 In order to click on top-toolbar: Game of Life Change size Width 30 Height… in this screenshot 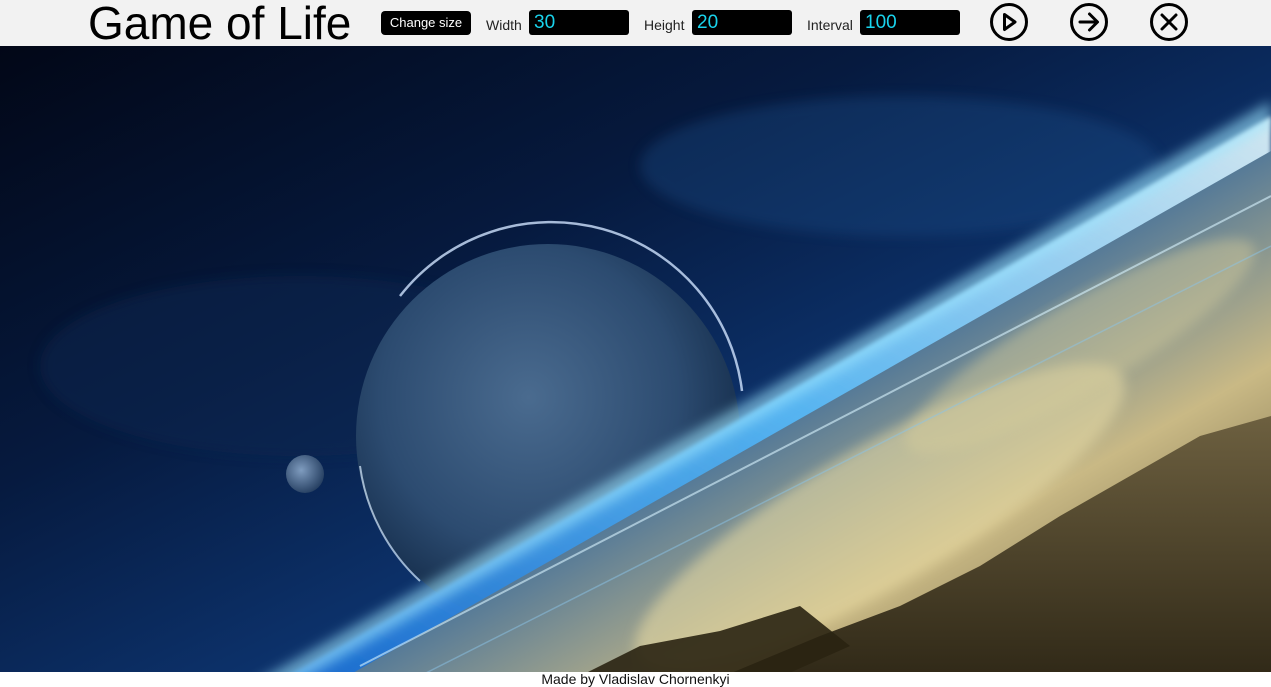, I will do `click(635, 24)`.